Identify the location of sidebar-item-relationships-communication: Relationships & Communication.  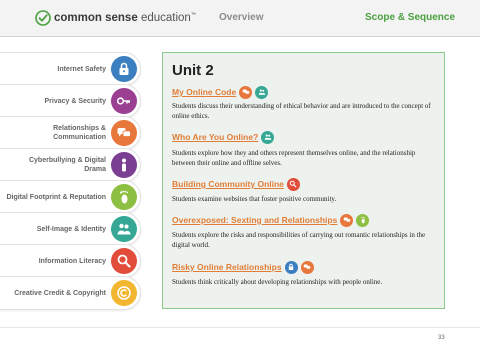
(70, 133).